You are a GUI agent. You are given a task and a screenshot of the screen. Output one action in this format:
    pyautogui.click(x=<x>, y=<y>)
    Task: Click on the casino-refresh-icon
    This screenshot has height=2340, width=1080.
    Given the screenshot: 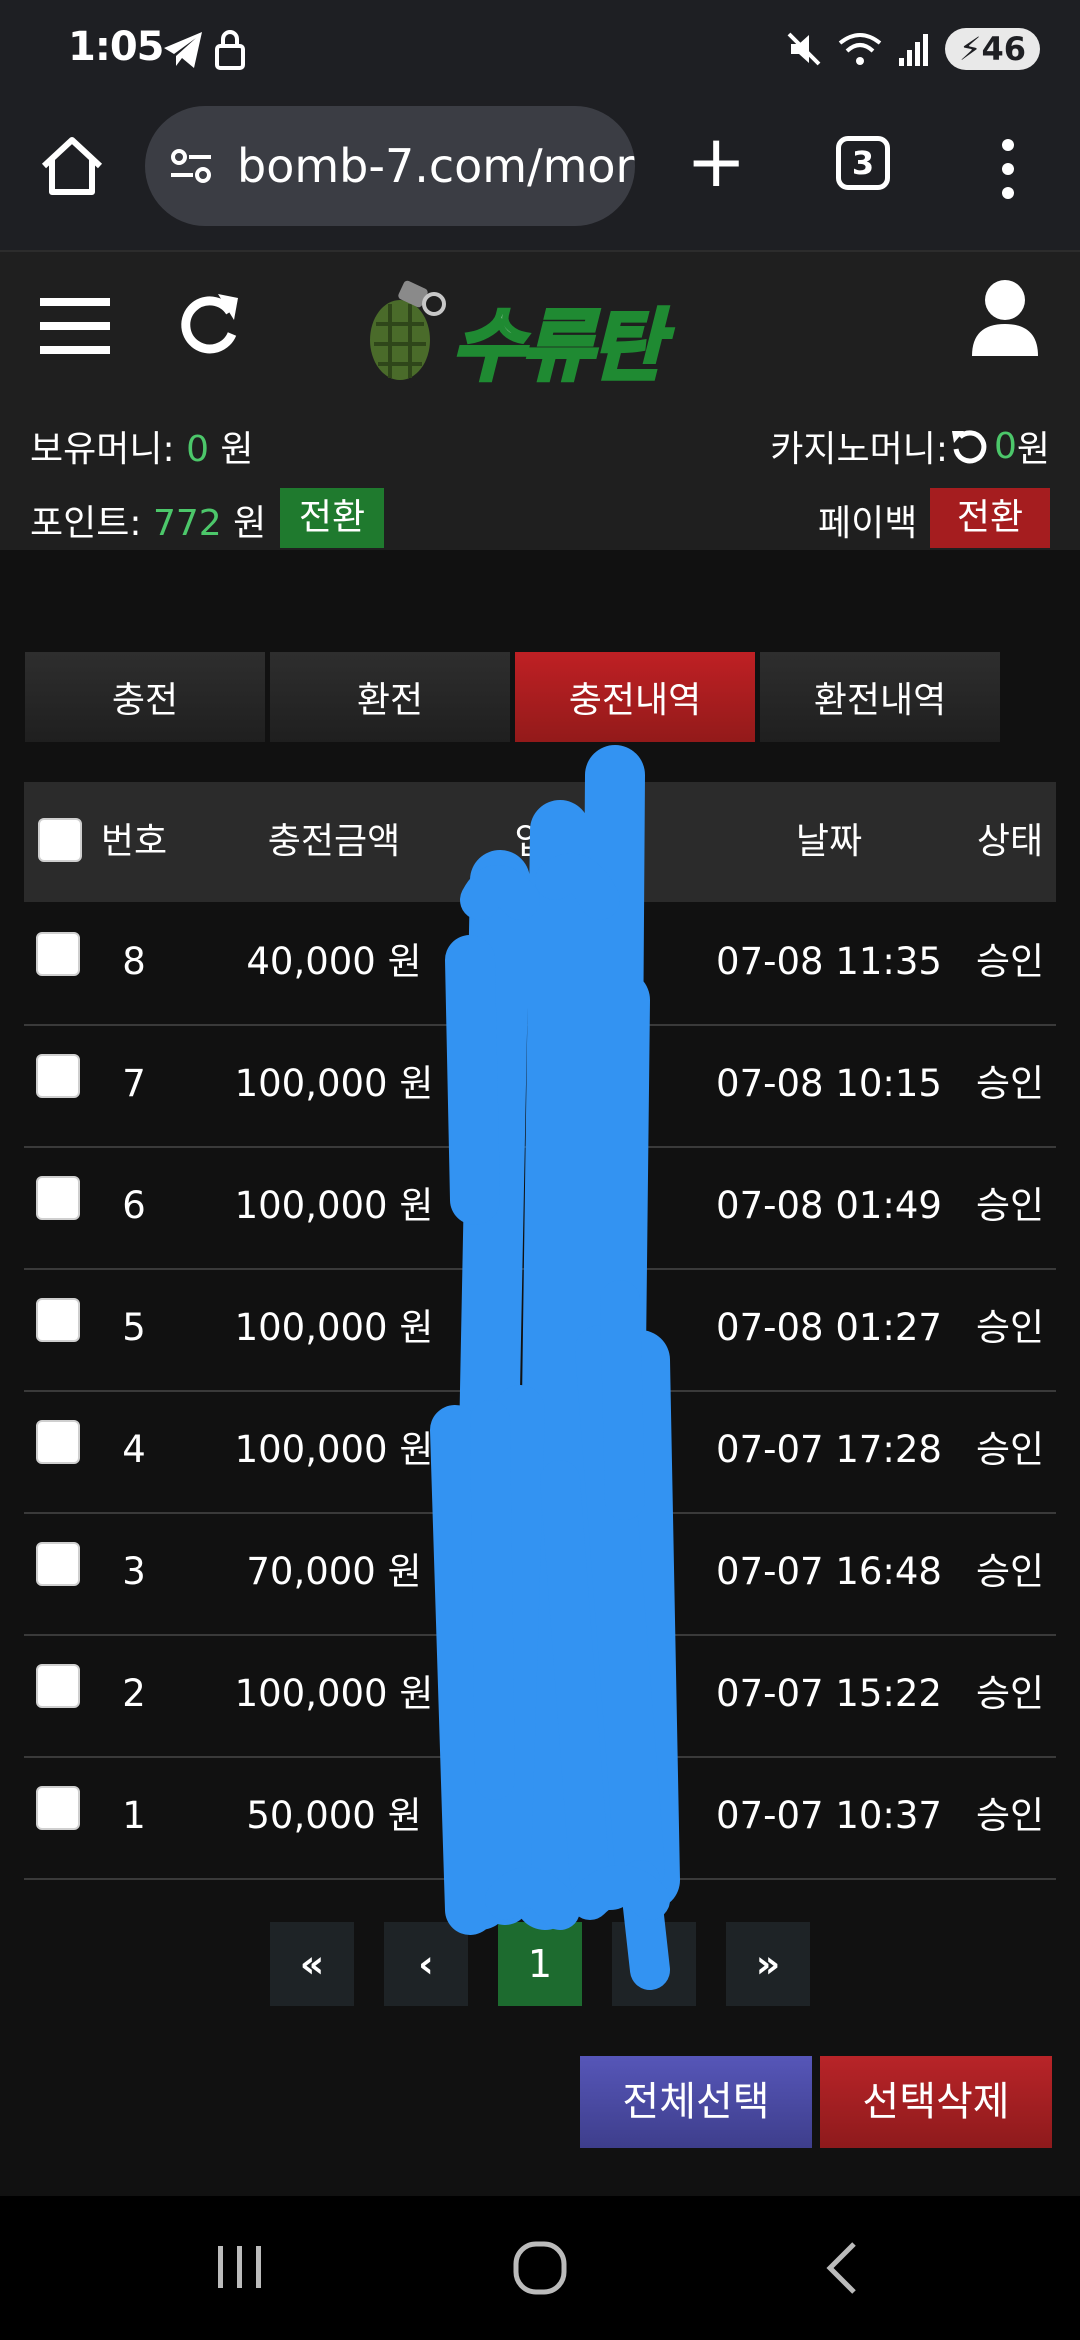 What is the action you would take?
    pyautogui.click(x=969, y=446)
    